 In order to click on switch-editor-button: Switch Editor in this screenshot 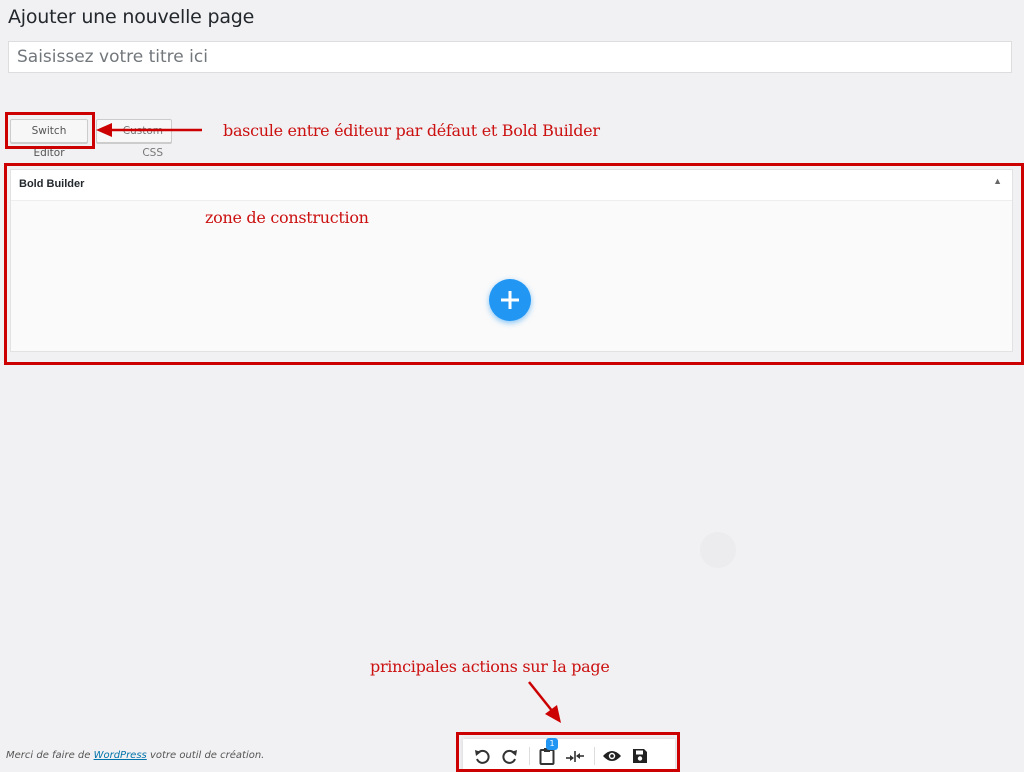, I will do `click(49, 139)`.